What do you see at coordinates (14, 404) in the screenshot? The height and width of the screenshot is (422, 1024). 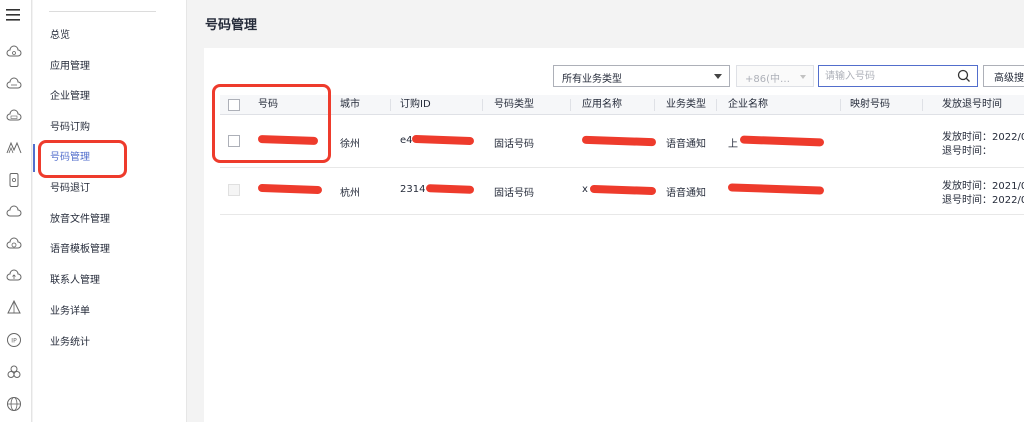 I see `globe-icon` at bounding box center [14, 404].